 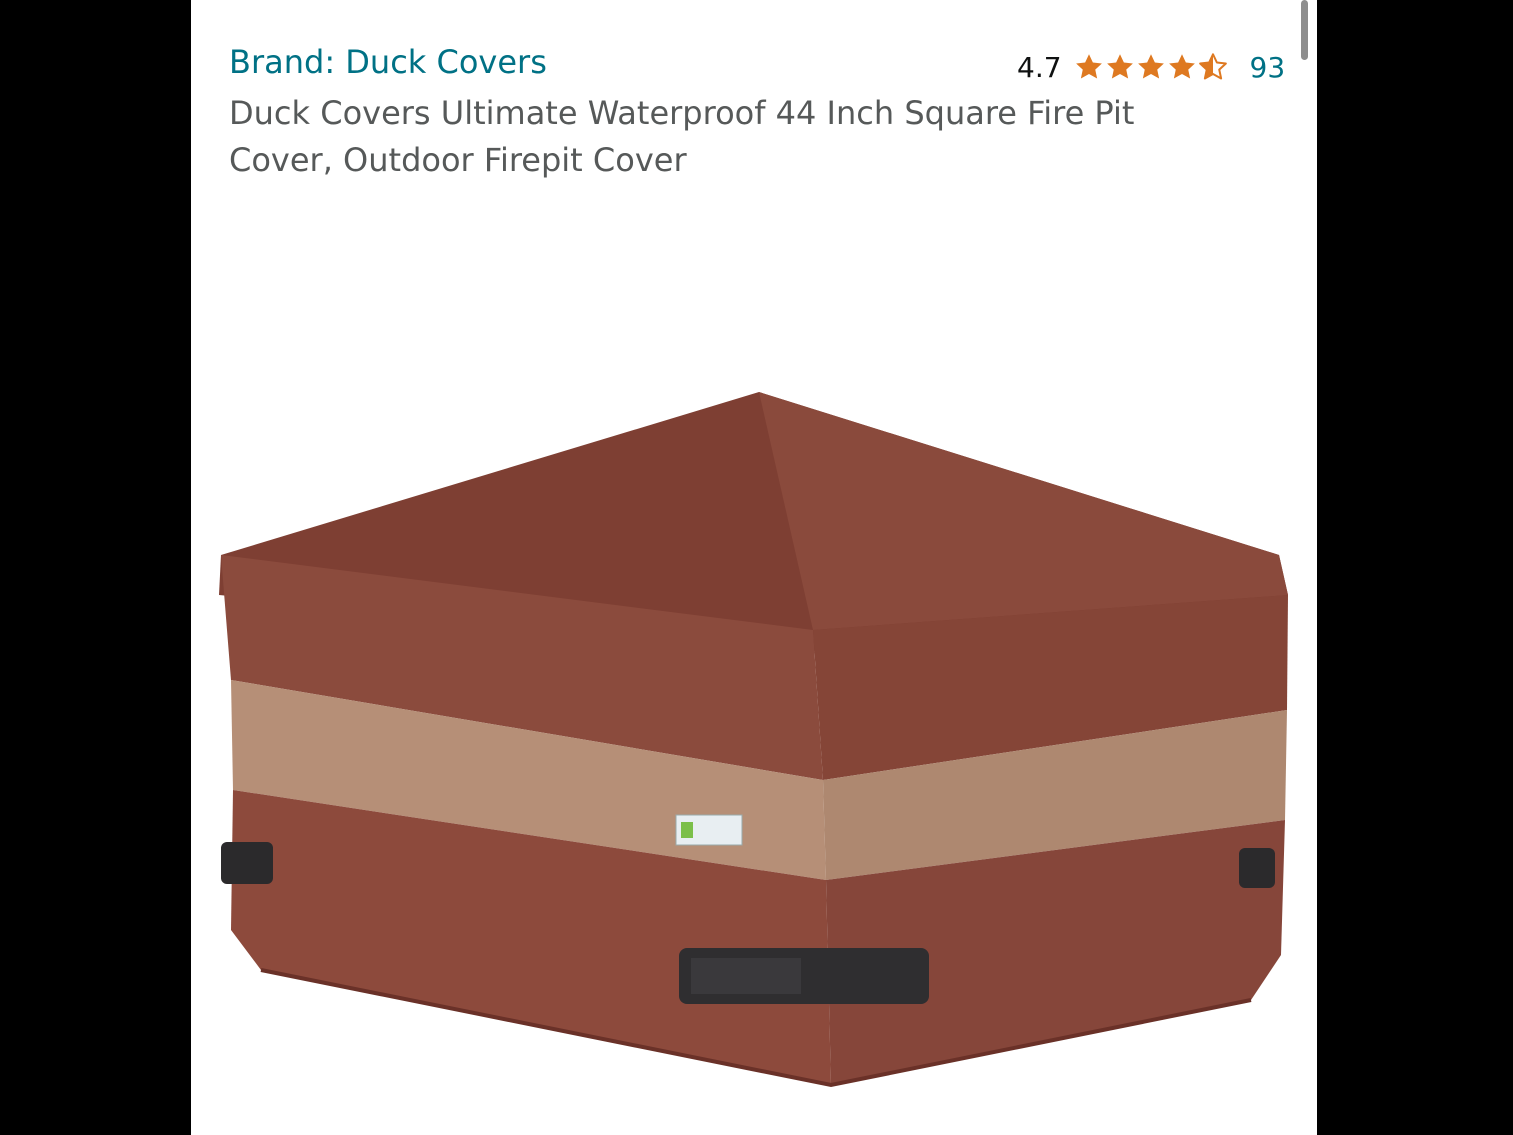 I want to click on star-rating, so click(x=1151, y=67).